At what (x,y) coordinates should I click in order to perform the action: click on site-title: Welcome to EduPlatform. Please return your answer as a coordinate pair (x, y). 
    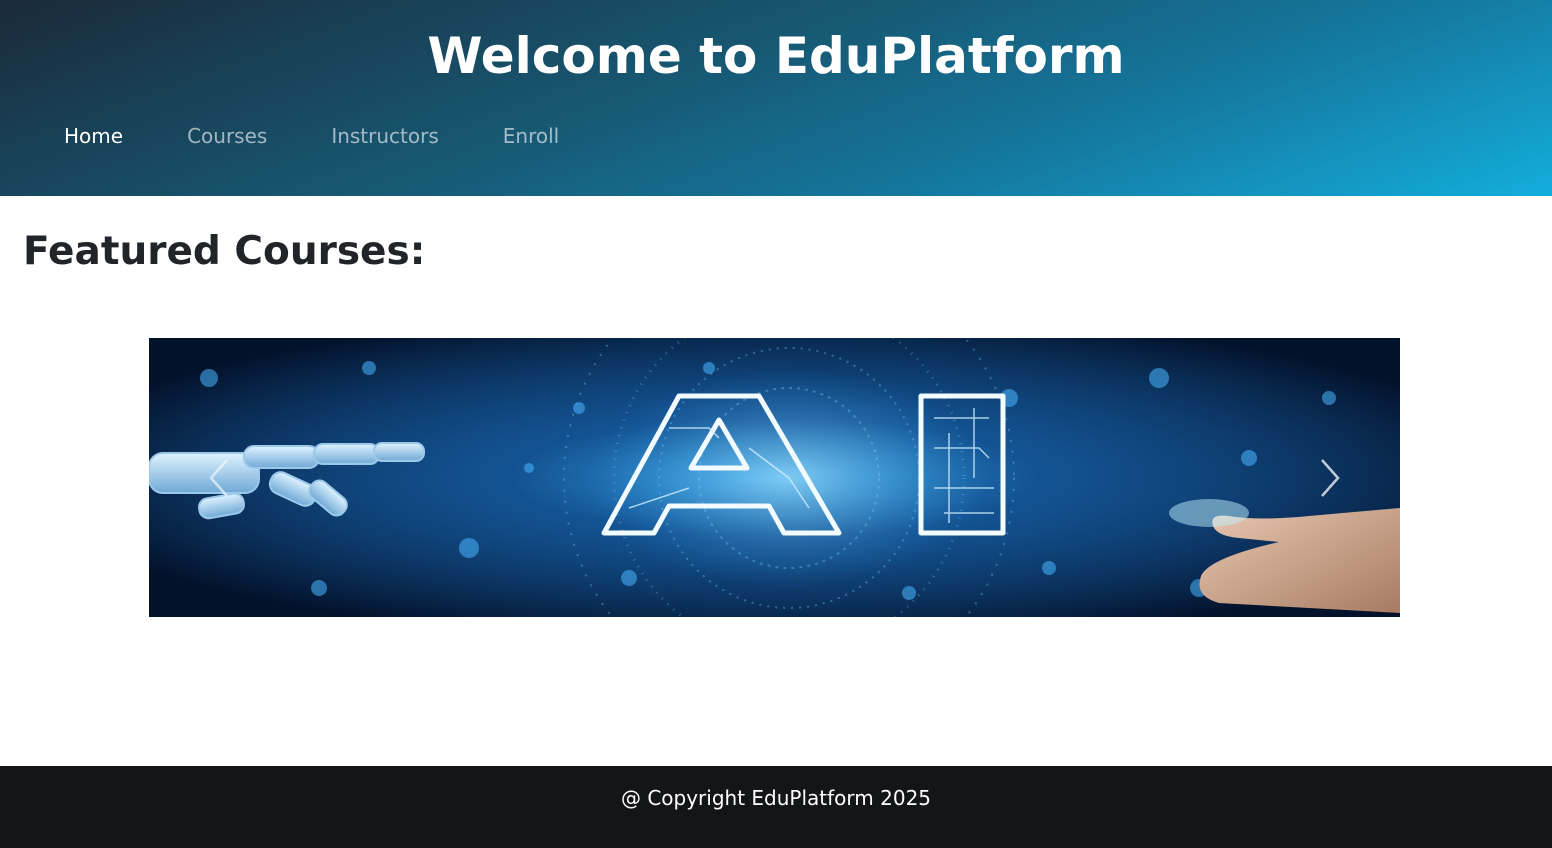
    Looking at the image, I should click on (776, 56).